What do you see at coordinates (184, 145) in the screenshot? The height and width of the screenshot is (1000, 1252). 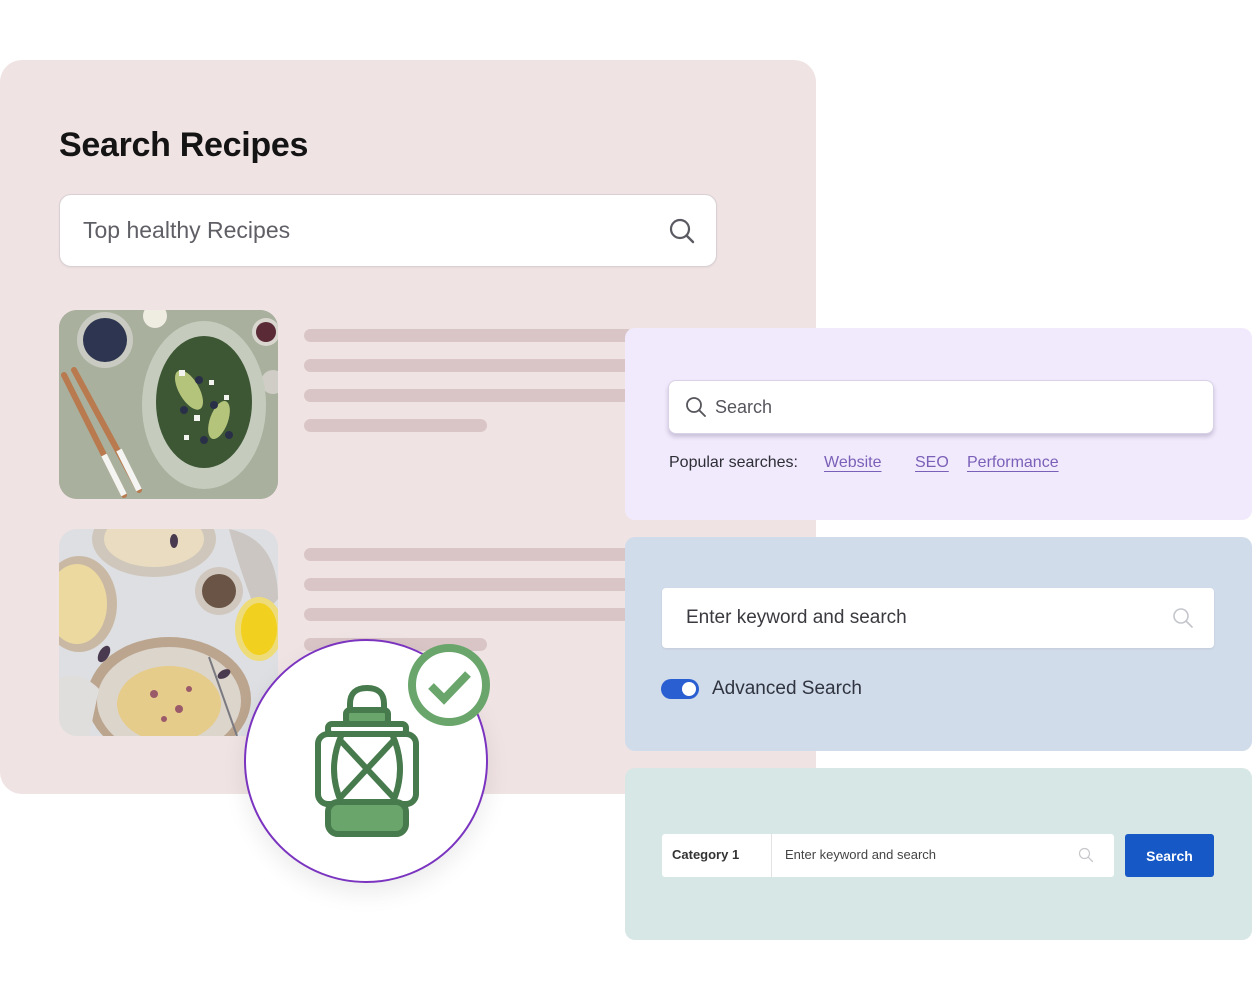 I see `page-title: Search Recipes` at bounding box center [184, 145].